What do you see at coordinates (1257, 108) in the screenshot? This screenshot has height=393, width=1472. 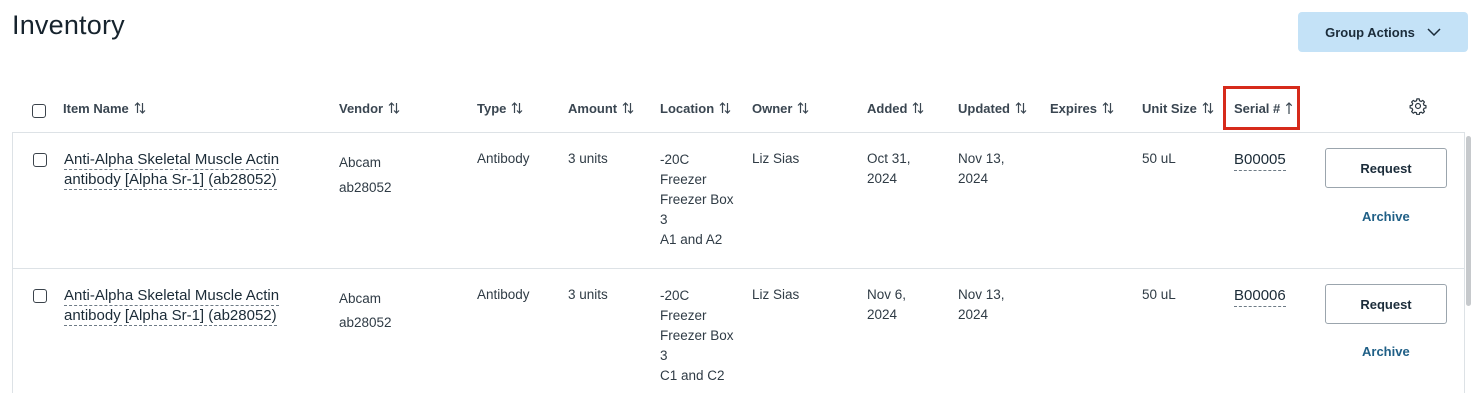 I see `column-header-label: Serial #` at bounding box center [1257, 108].